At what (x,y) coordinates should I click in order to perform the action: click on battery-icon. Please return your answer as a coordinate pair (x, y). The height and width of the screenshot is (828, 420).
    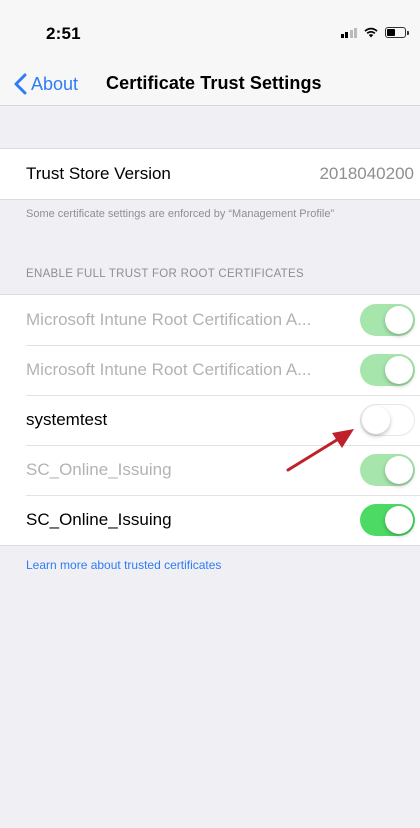
    Looking at the image, I should click on (397, 32).